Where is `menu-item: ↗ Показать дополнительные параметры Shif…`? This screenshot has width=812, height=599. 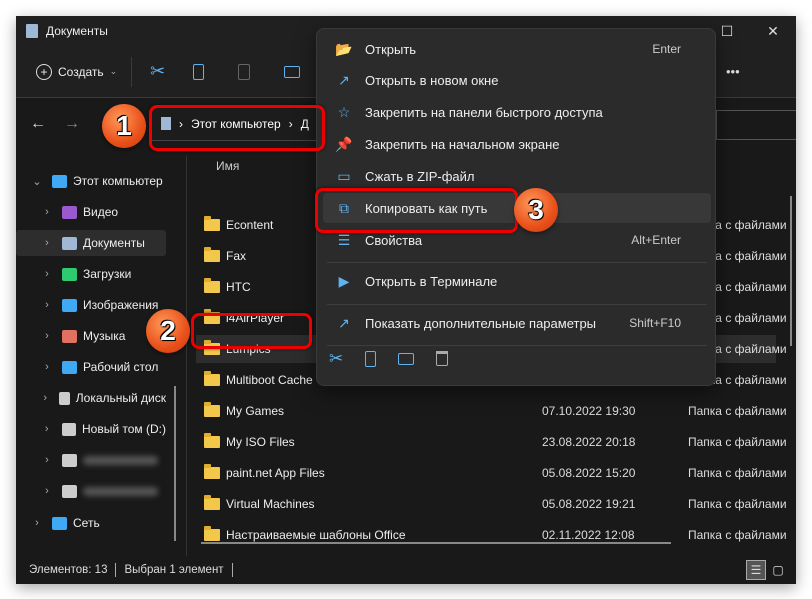 menu-item: ↗ Показать дополнительные параметры Shif… is located at coordinates (517, 323).